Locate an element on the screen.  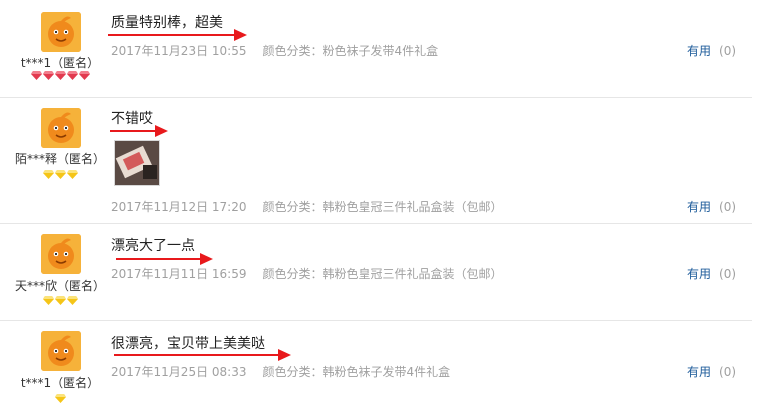
reviewer-name: 天***欣（匿名） is located at coordinates (59, 286).